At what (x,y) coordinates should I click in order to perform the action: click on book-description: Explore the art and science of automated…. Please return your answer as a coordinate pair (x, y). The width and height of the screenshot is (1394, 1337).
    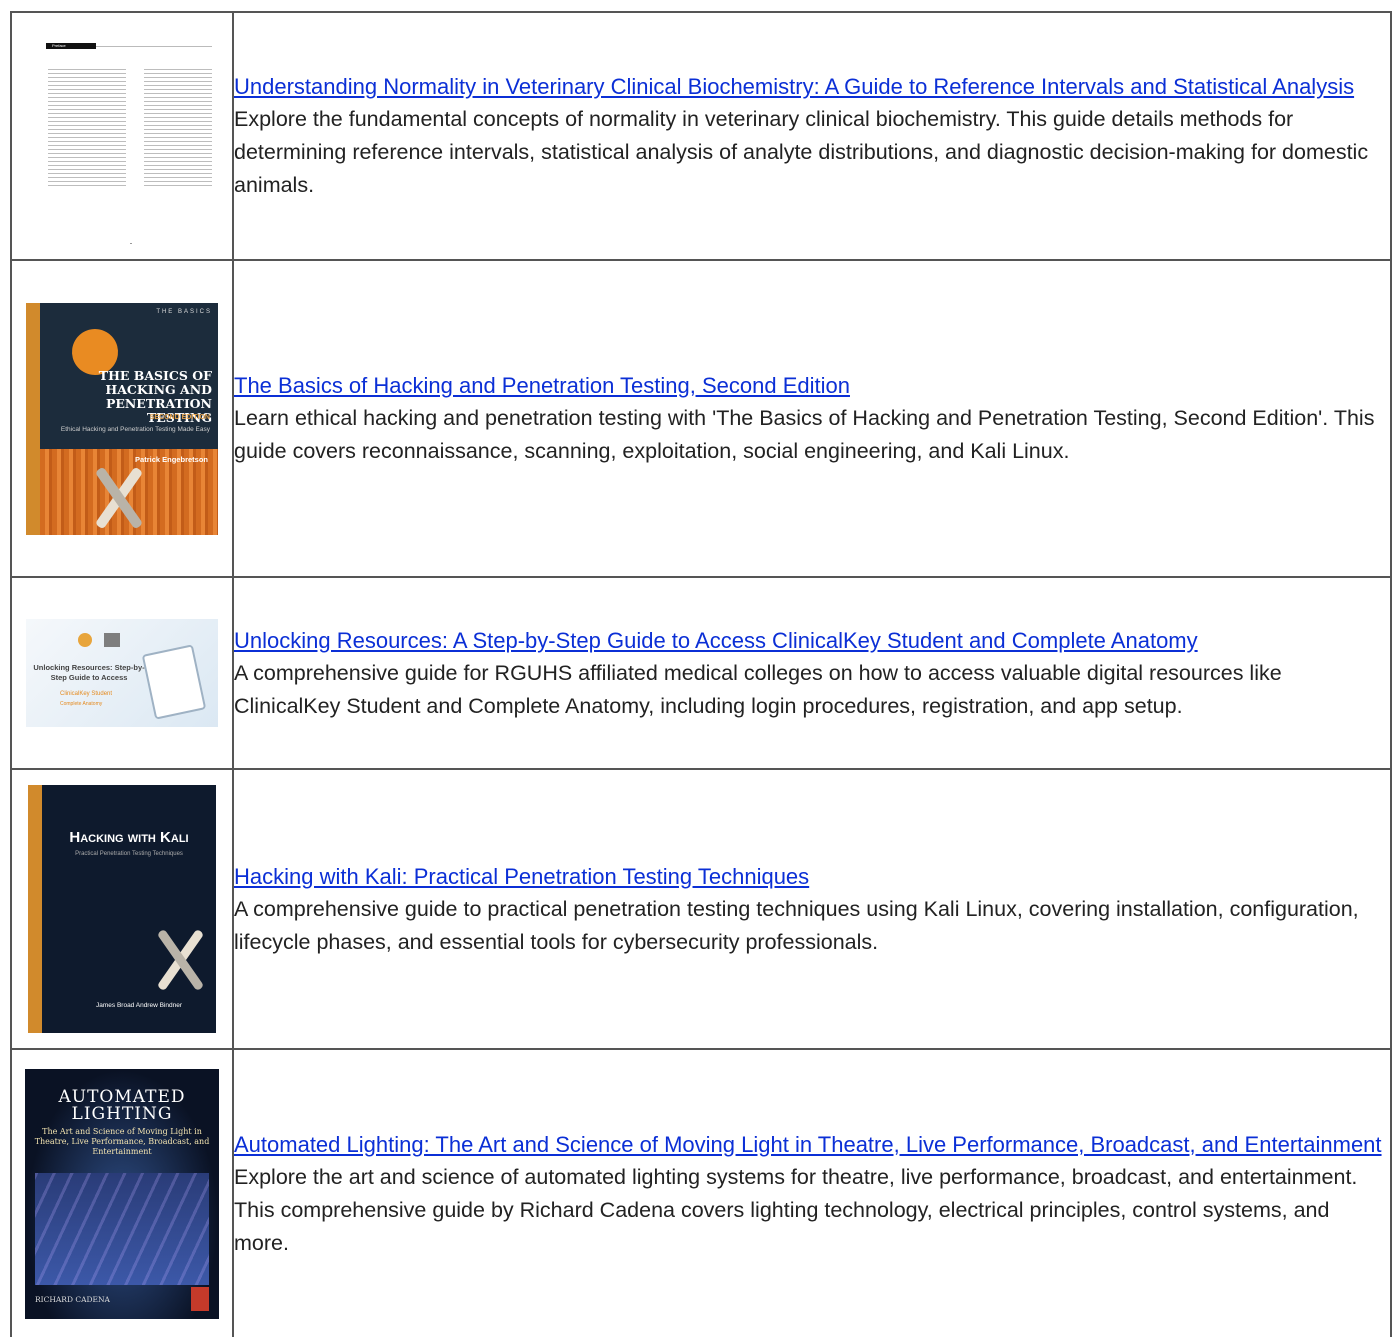
    Looking at the image, I should click on (796, 1209).